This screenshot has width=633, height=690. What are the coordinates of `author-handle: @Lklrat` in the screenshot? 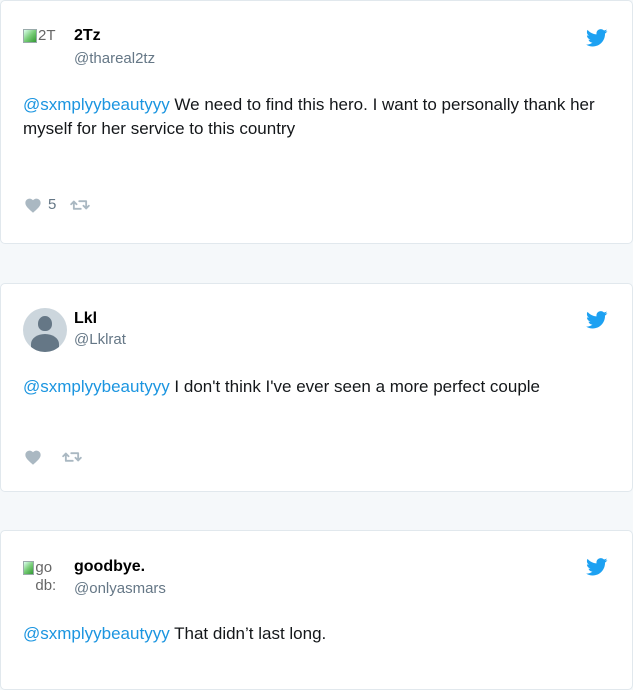 It's located at (100, 339).